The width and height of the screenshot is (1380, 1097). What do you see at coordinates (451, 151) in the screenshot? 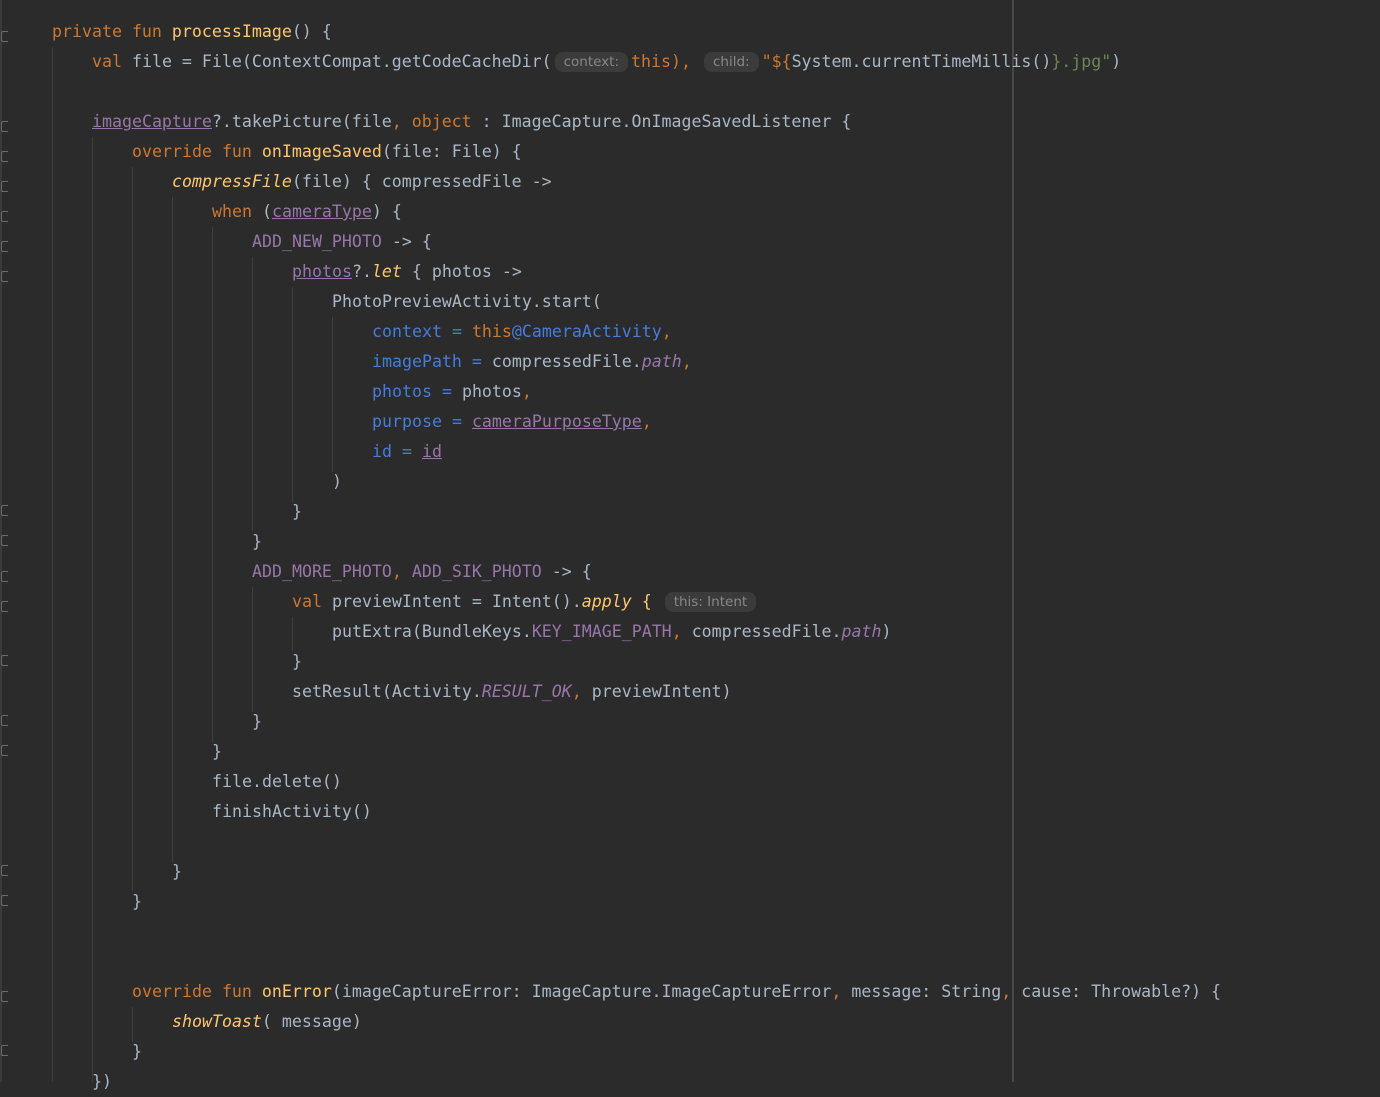
I see `code-text: (file: File) {` at bounding box center [451, 151].